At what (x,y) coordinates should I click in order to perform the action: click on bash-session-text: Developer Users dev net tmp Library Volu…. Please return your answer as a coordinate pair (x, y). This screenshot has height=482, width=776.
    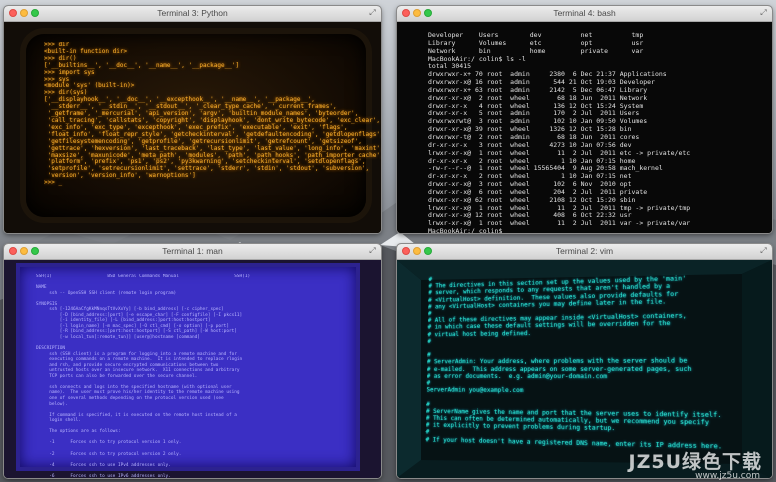
    Looking at the image, I should click on (559, 132).